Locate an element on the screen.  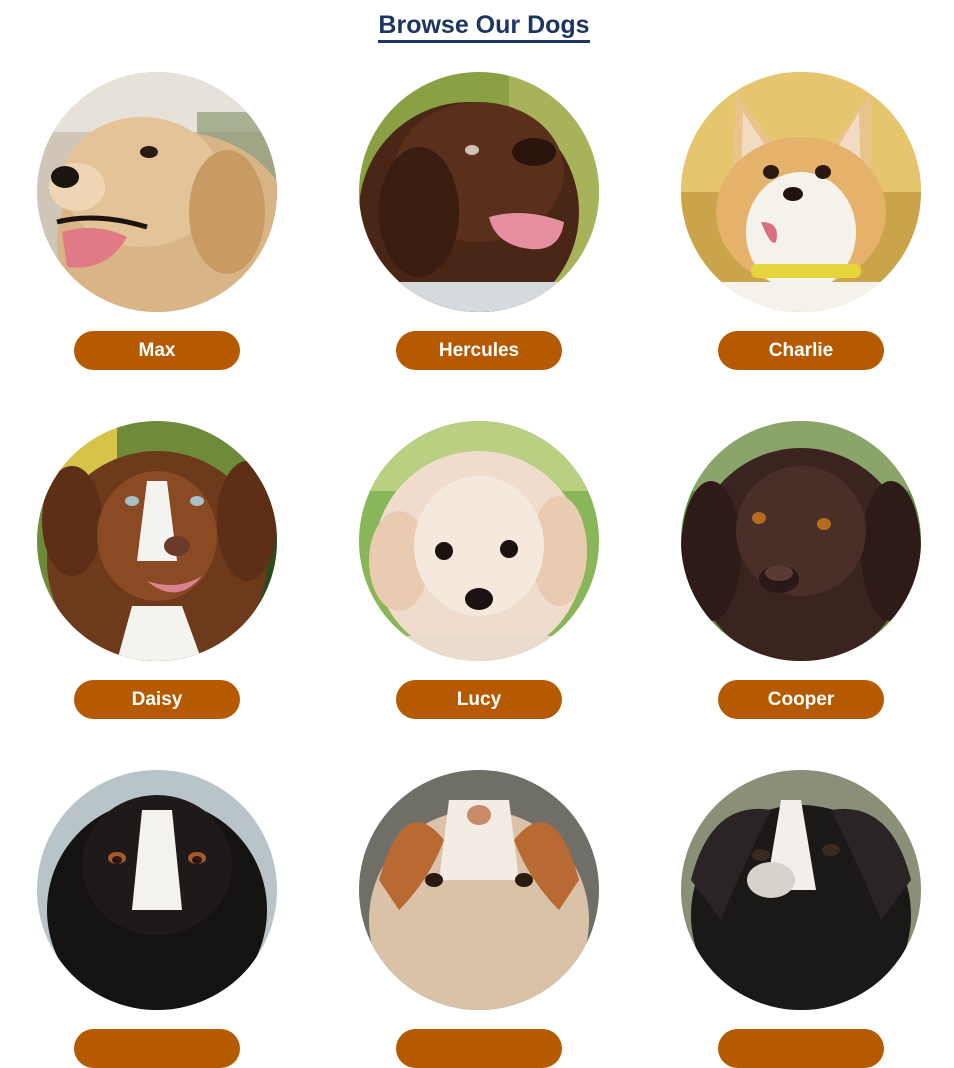
dog-photo-boxer-mix is located at coordinates (801, 890).